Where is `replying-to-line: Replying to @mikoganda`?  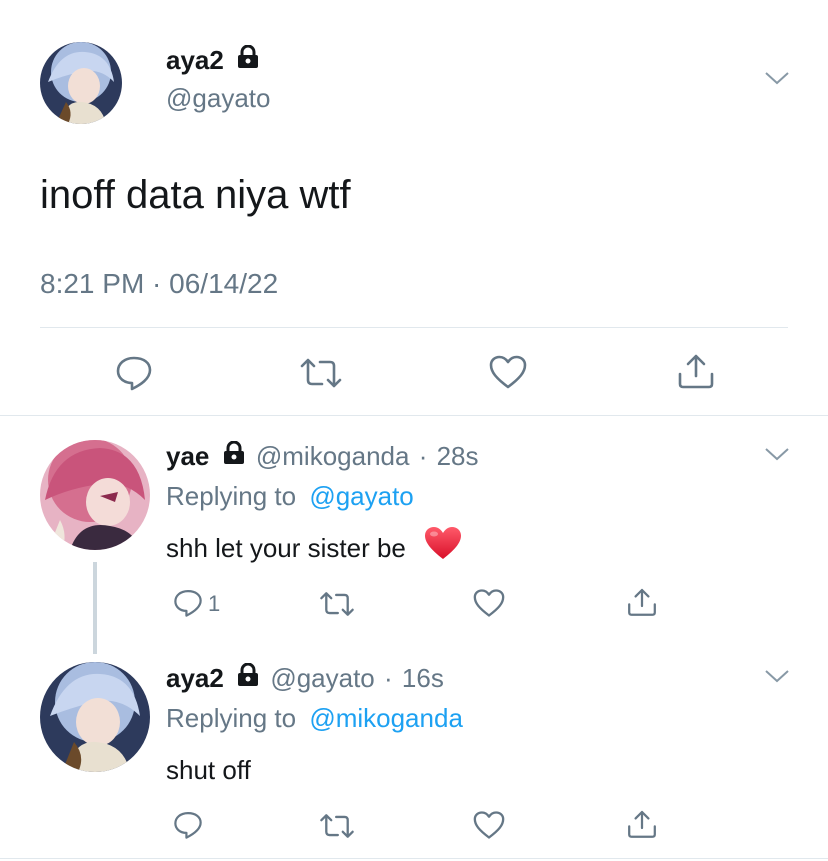 replying-to-line: Replying to @mikoganda is located at coordinates (314, 718).